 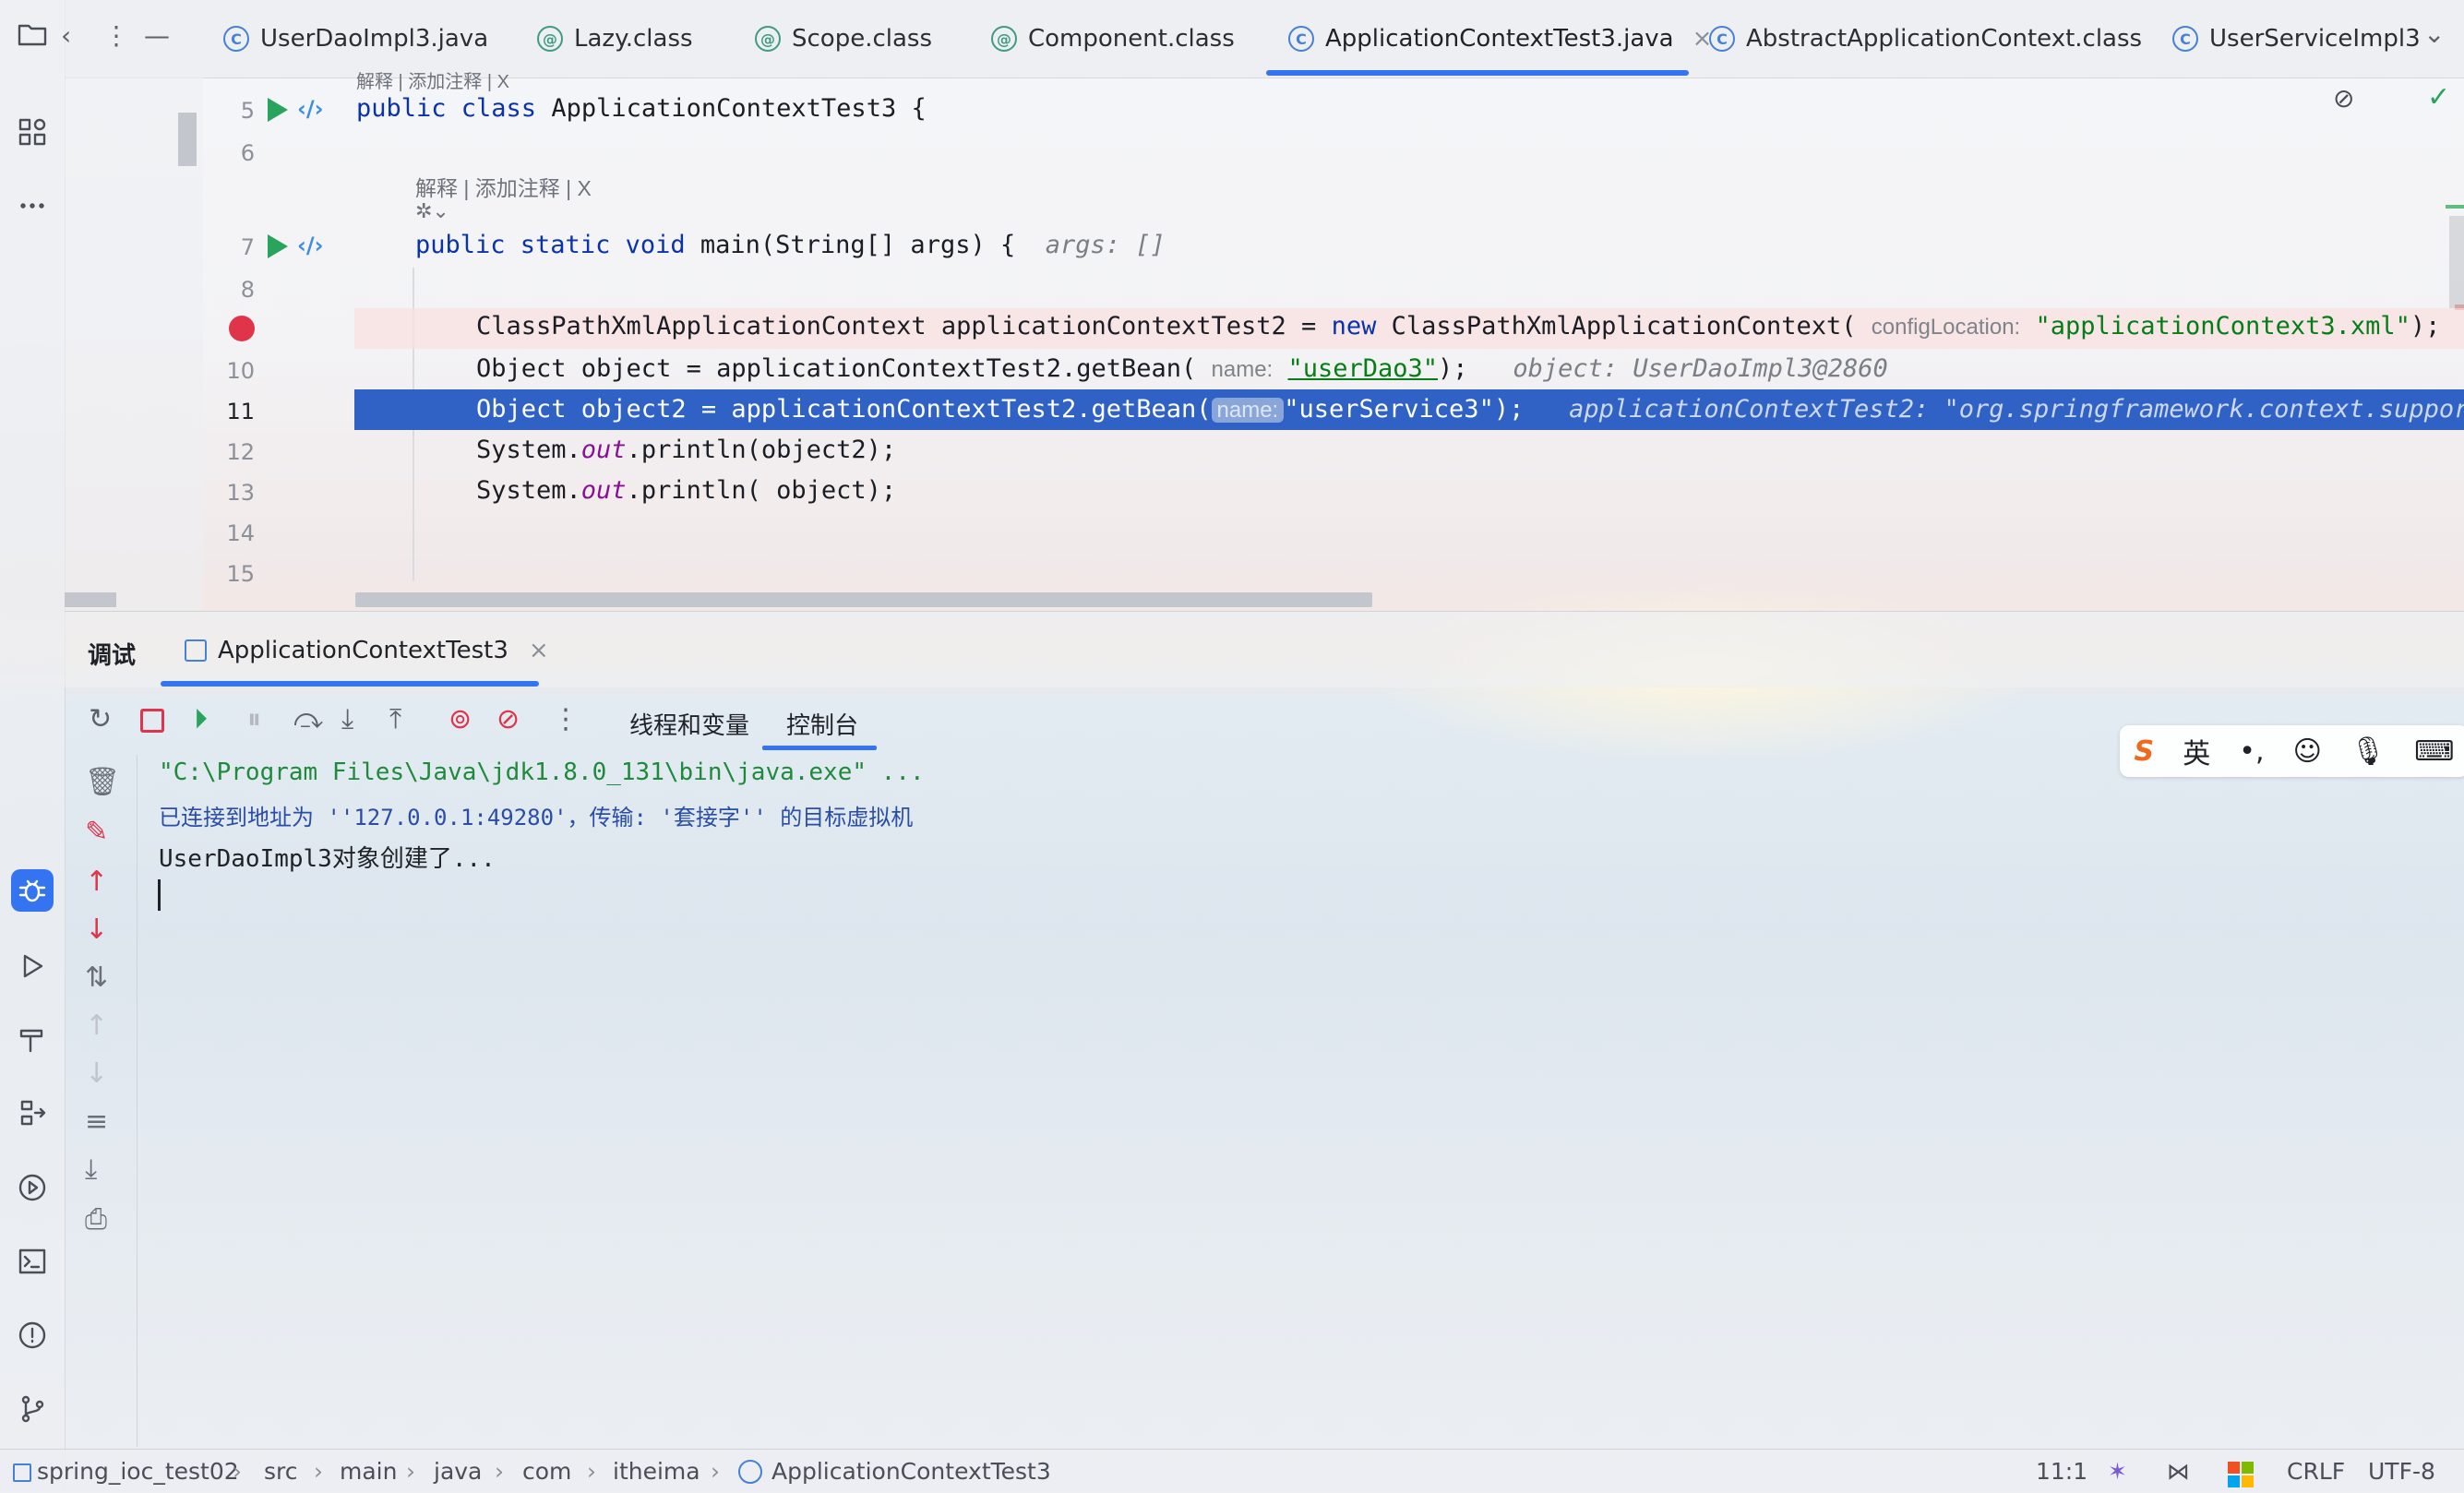 I want to click on reader-mode-icon: ⊘, so click(x=2343, y=98).